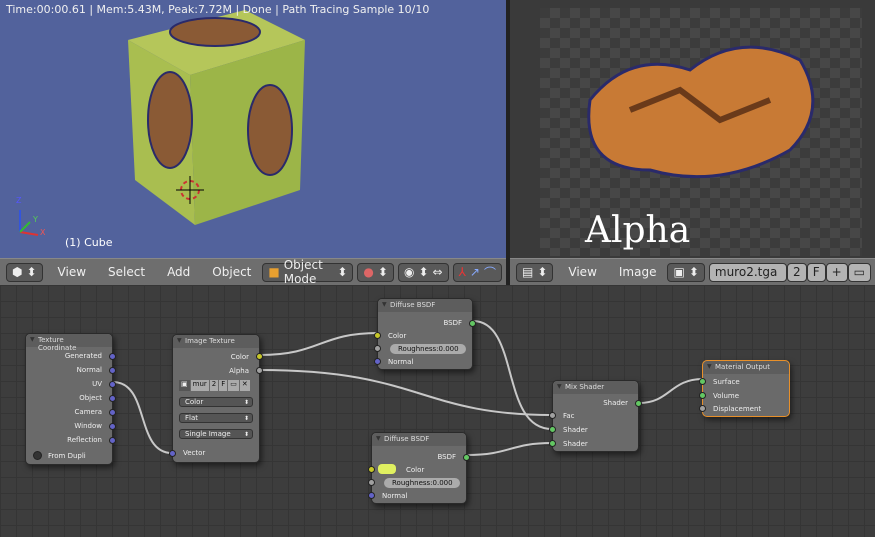 The height and width of the screenshot is (537, 875). Describe the element at coordinates (702, 395) in the screenshot. I see `input-socket-volume` at that location.